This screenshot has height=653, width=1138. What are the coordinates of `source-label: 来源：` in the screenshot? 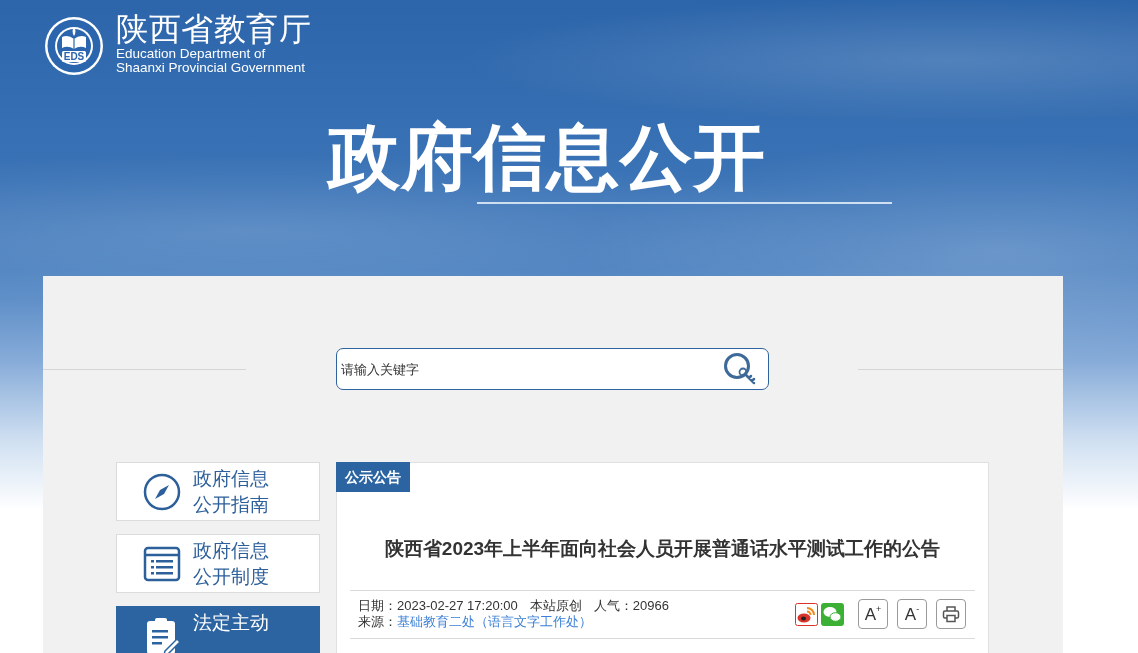 It's located at (377, 622).